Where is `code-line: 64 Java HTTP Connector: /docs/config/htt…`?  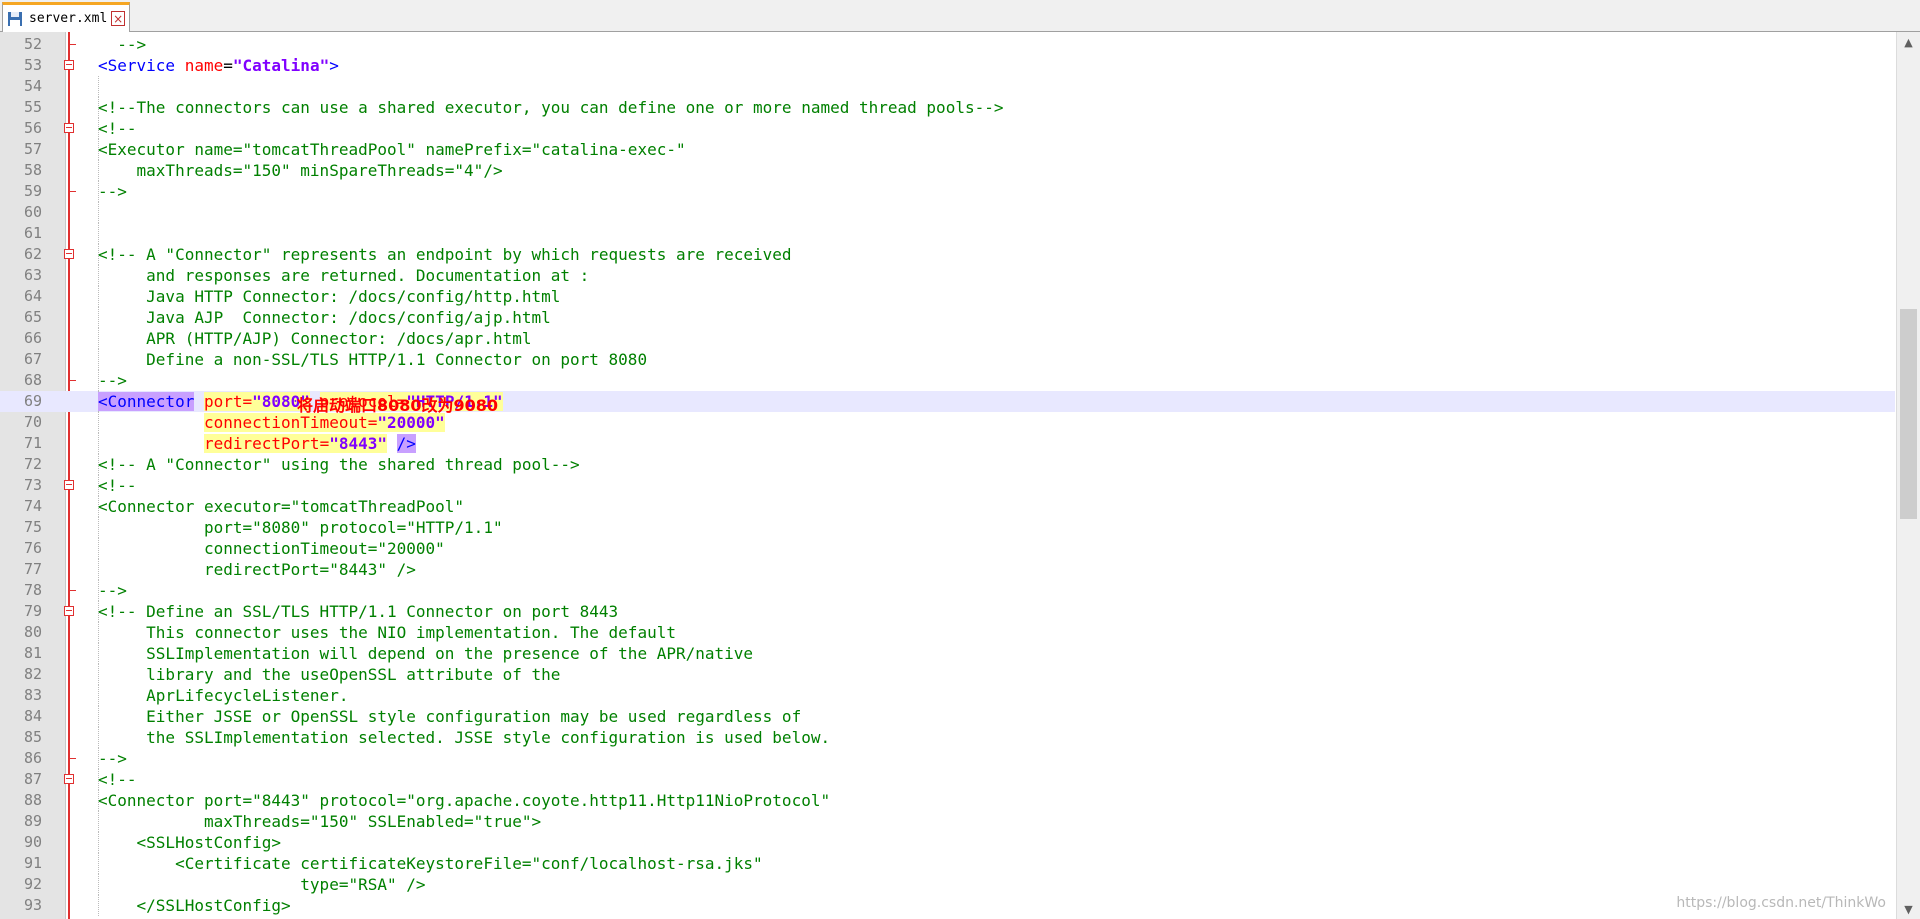
code-line: 64 Java HTTP Connector: /docs/config/htt… is located at coordinates (947, 296).